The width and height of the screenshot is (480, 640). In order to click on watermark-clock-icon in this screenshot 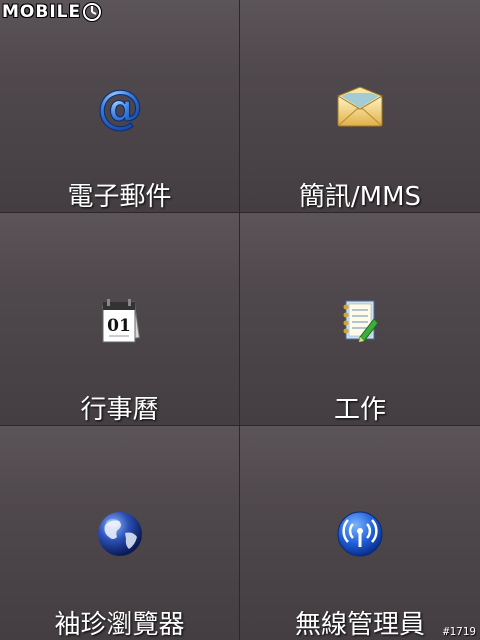, I will do `click(92, 12)`.